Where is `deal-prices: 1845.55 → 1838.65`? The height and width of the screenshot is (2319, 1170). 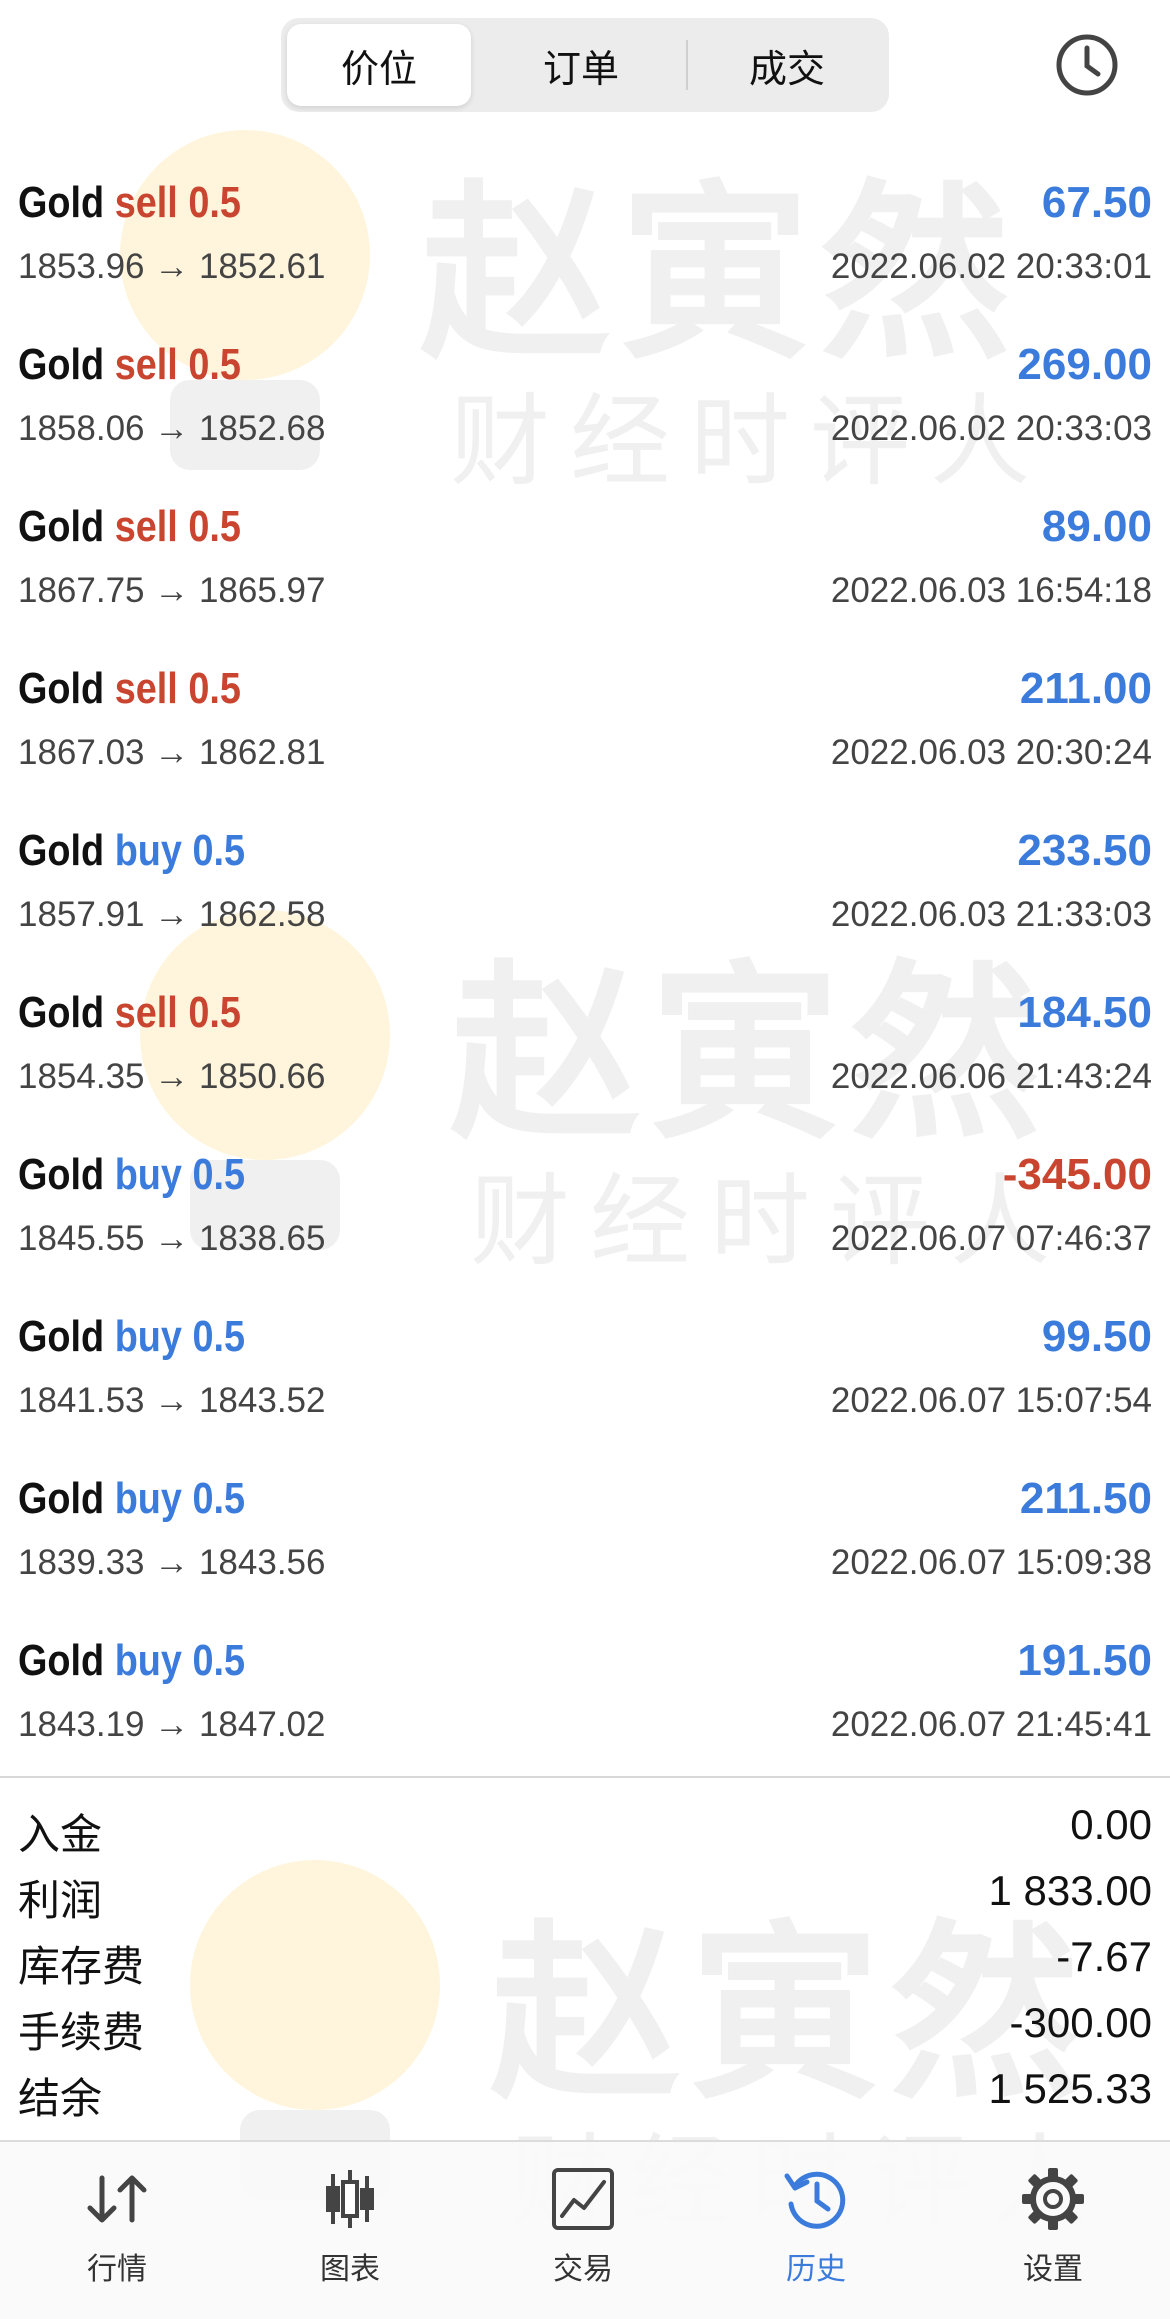
deal-prices: 1845.55 → 1838.65 is located at coordinates (172, 1238).